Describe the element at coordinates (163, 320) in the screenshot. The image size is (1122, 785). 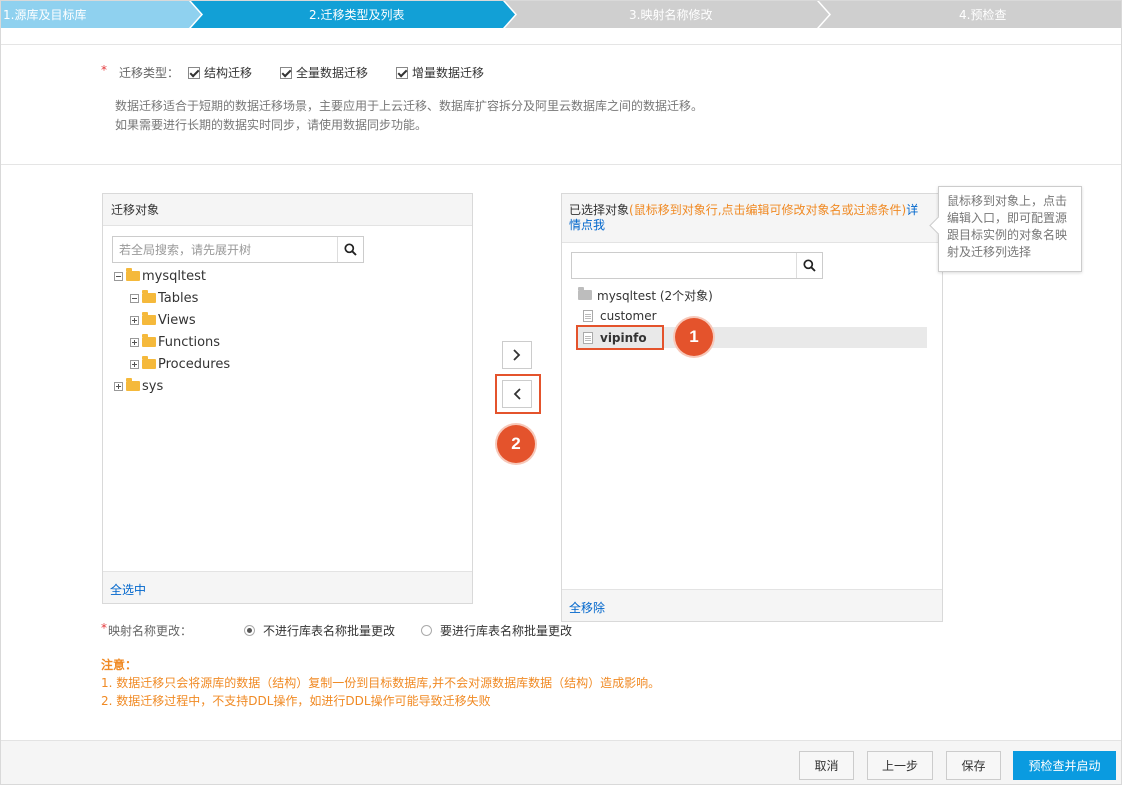
I see `tree-node-views: Views` at that location.